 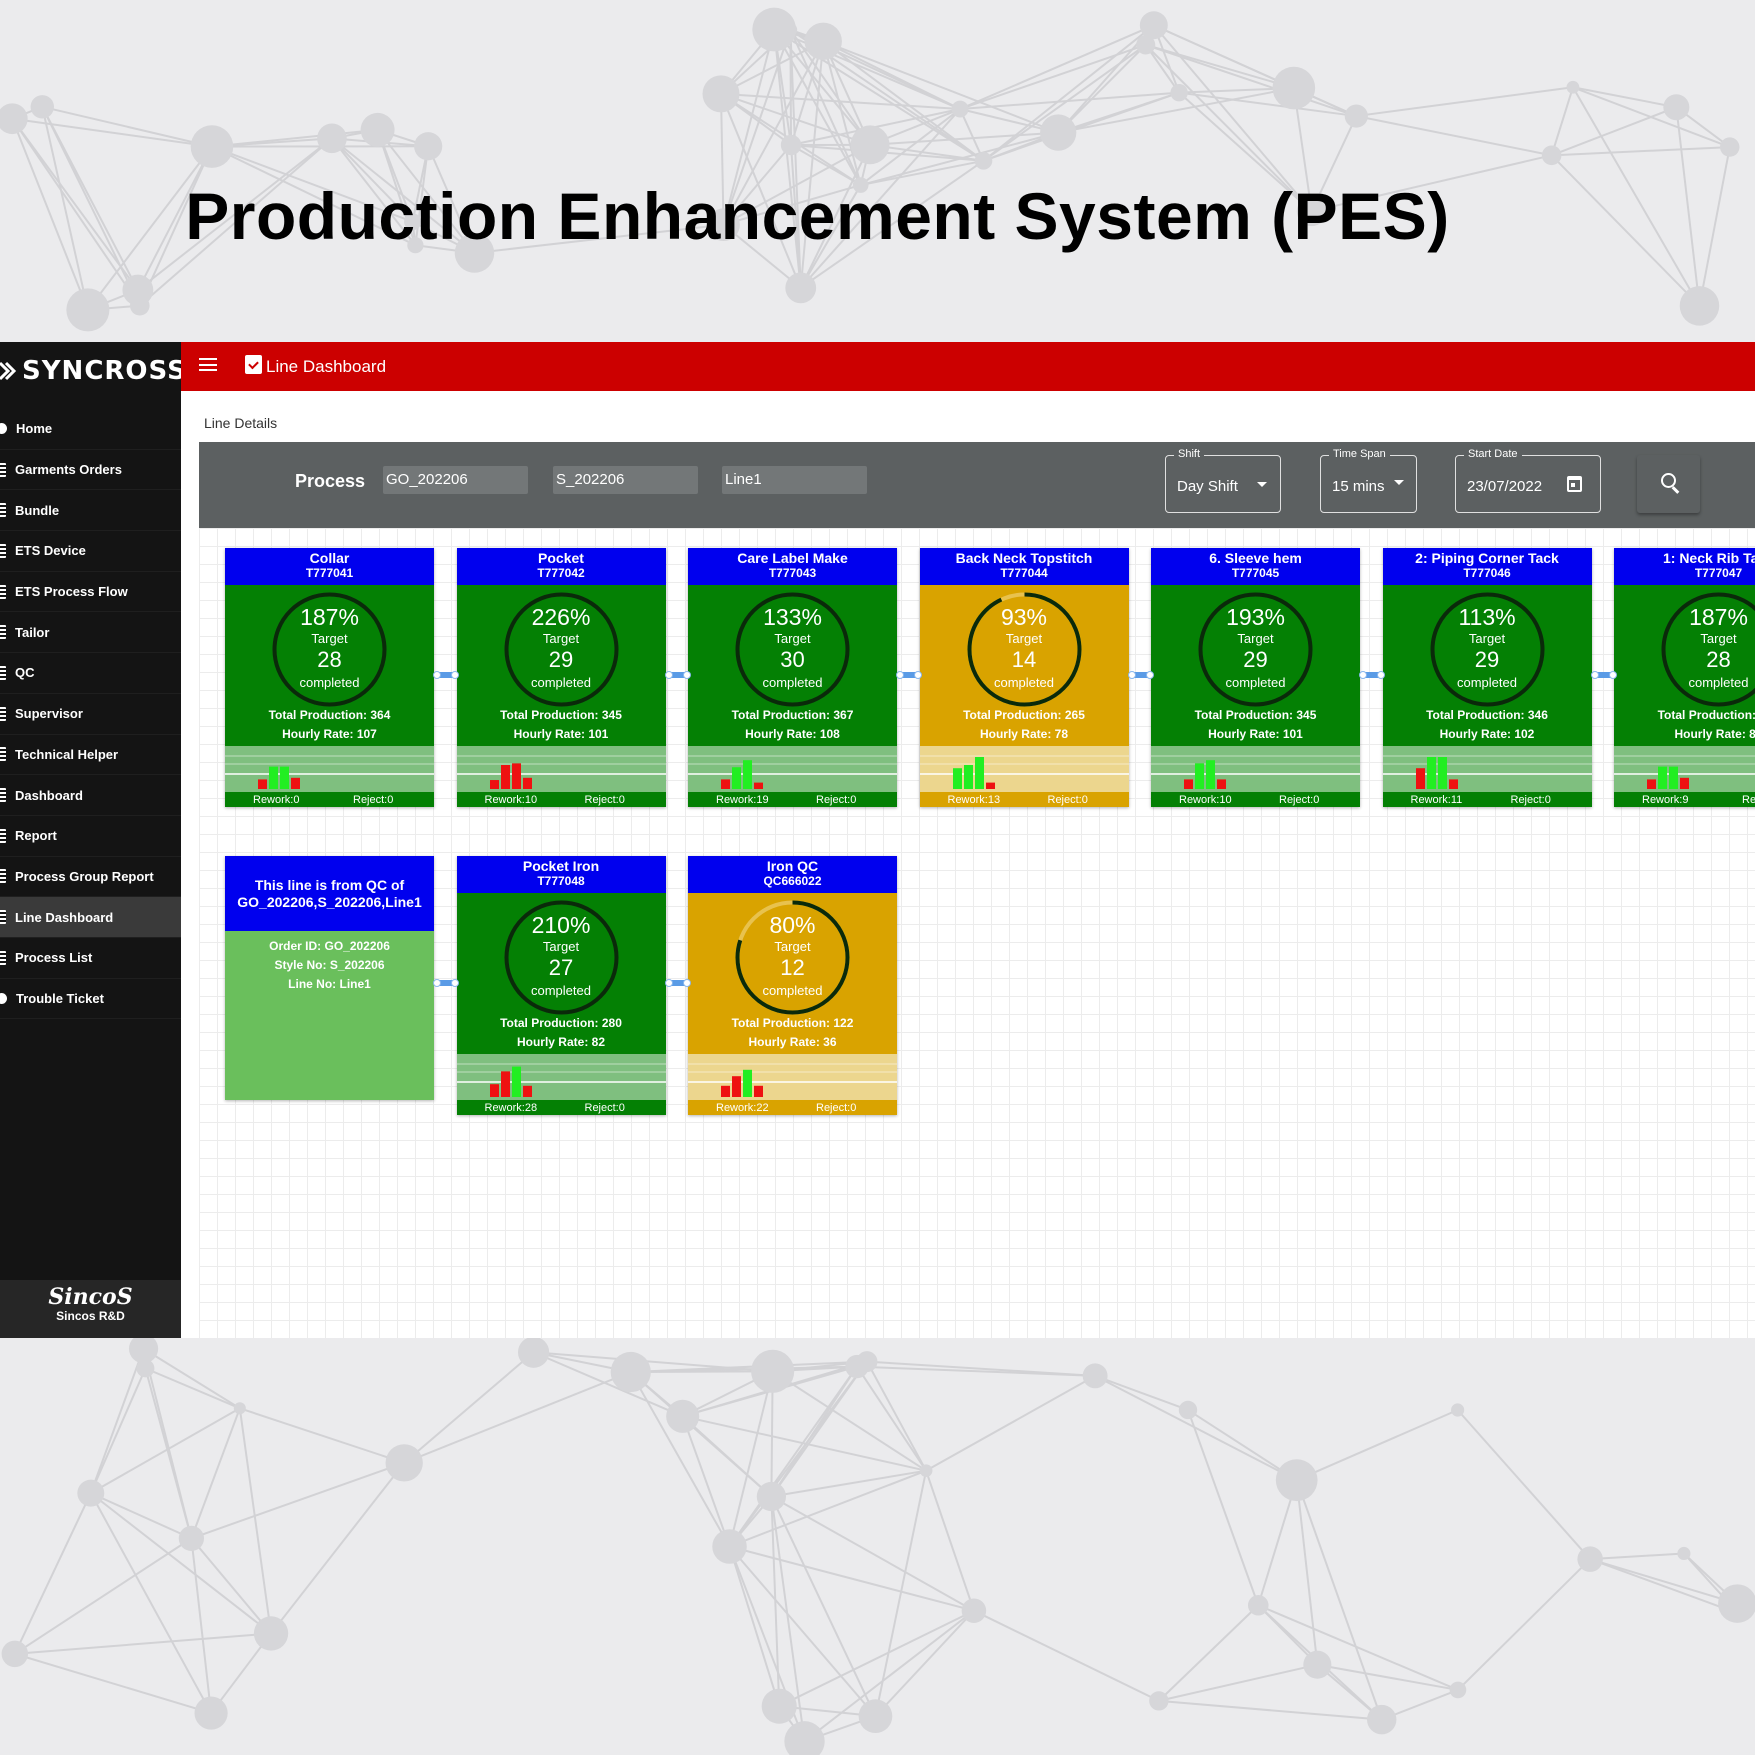 What do you see at coordinates (455, 480) in the screenshot?
I see `order-field: GO_202206` at bounding box center [455, 480].